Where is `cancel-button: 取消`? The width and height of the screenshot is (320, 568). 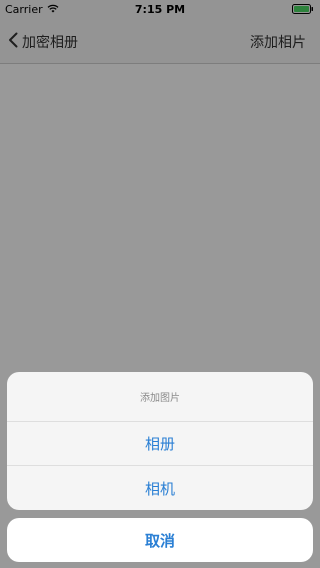
cancel-button: 取消 is located at coordinates (160, 540).